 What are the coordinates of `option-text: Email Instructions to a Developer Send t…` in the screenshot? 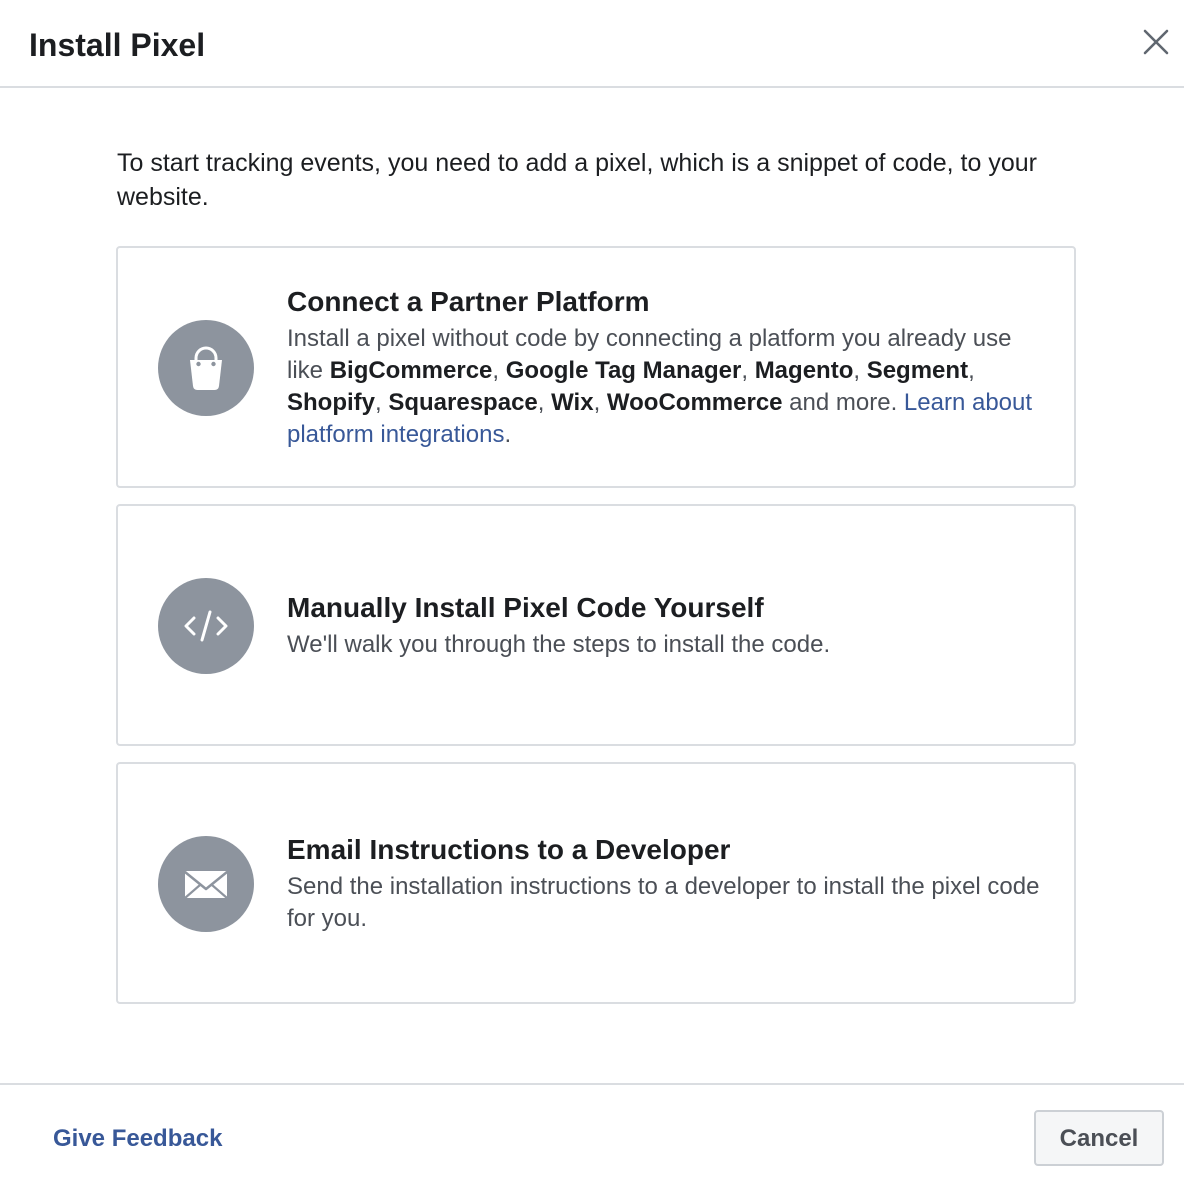 It's located at (667, 883).